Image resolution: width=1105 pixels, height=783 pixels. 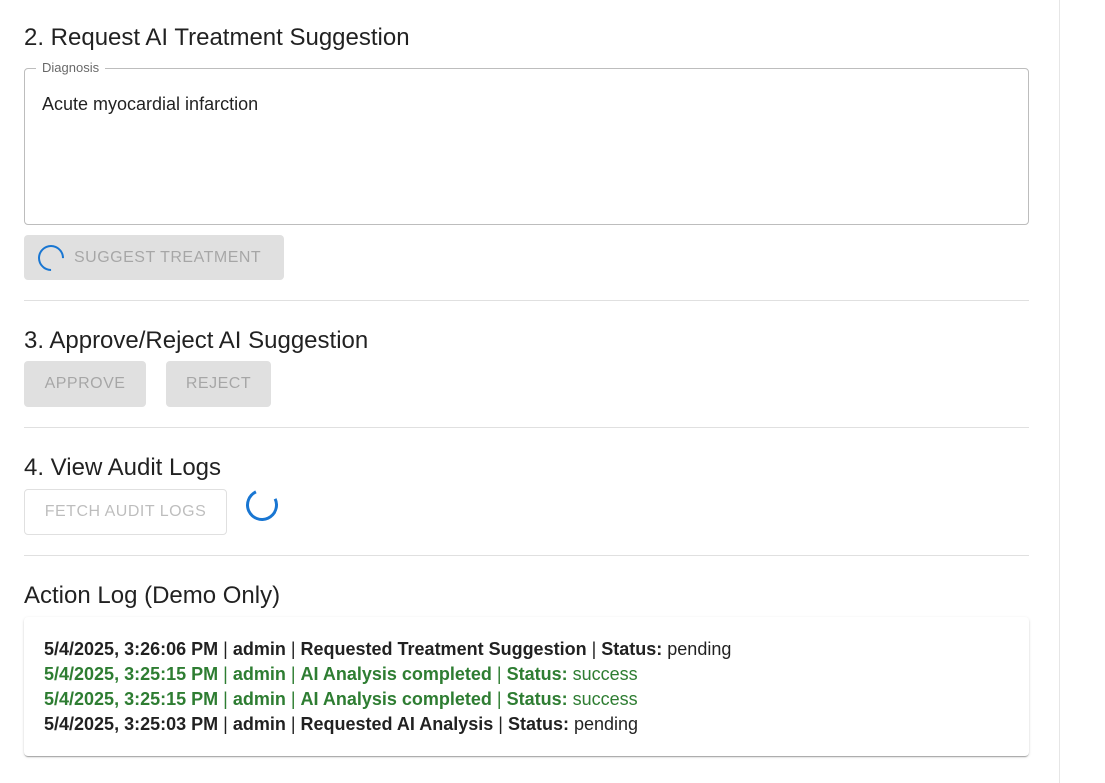 What do you see at coordinates (150, 104) in the screenshot?
I see `diagnosis-input: Acute myocardial infarction` at bounding box center [150, 104].